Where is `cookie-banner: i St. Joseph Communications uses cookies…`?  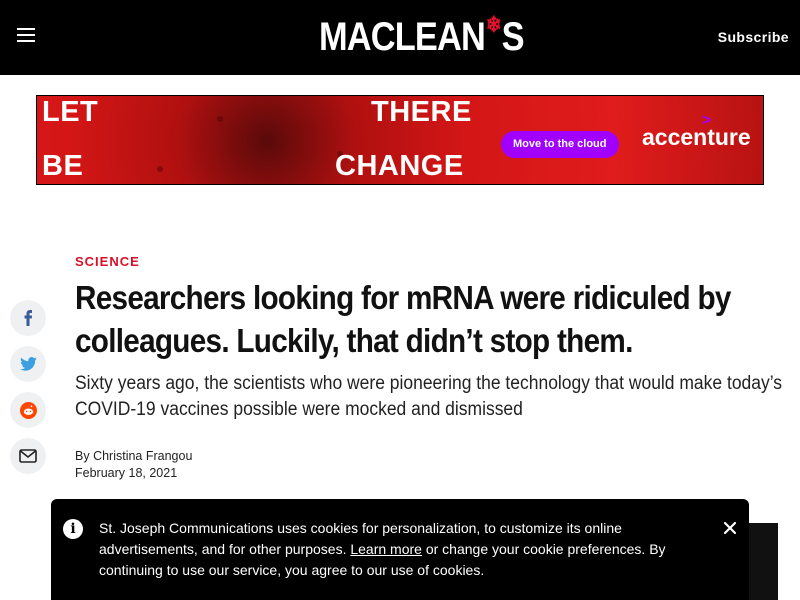 cookie-banner: i St. Joseph Communications uses cookies… is located at coordinates (400, 549).